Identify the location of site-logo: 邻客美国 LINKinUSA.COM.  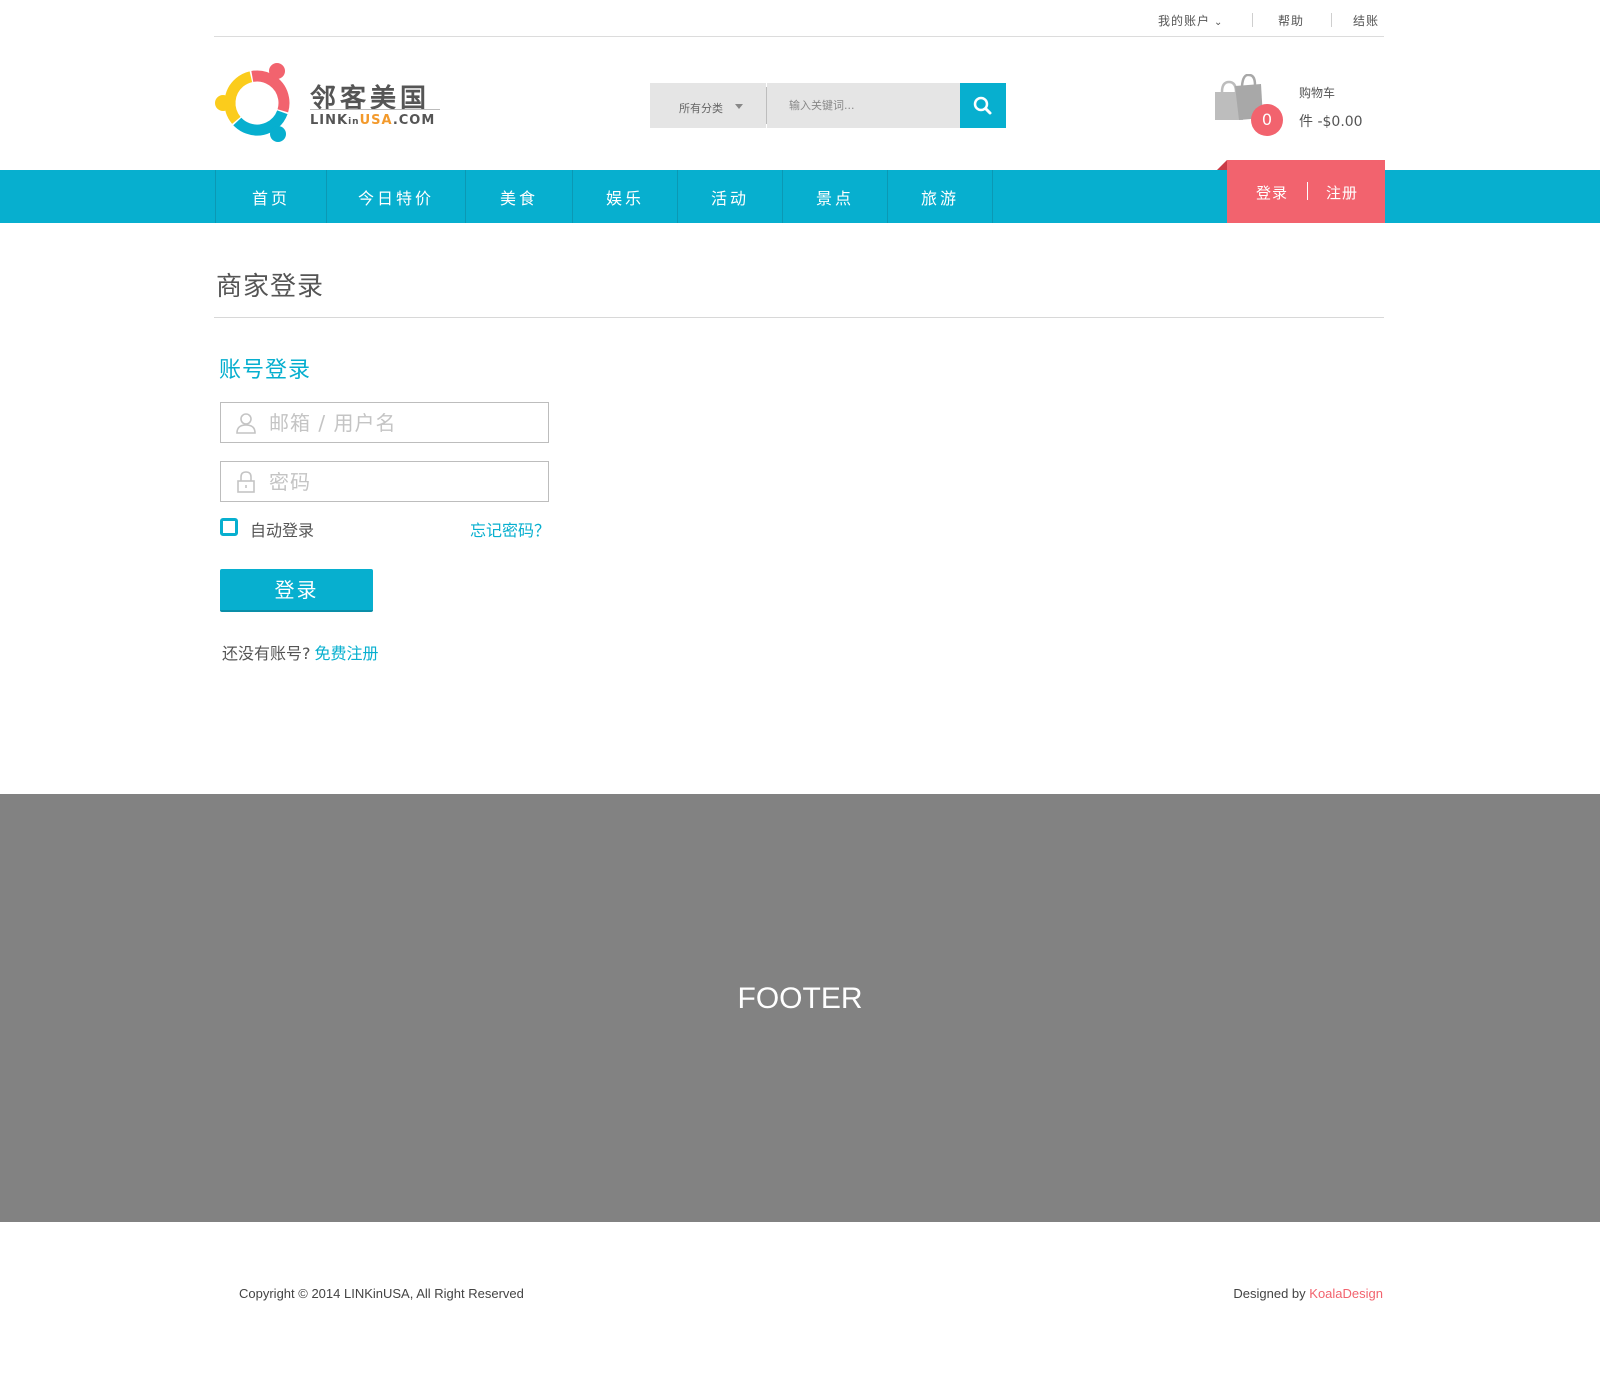
(334, 103).